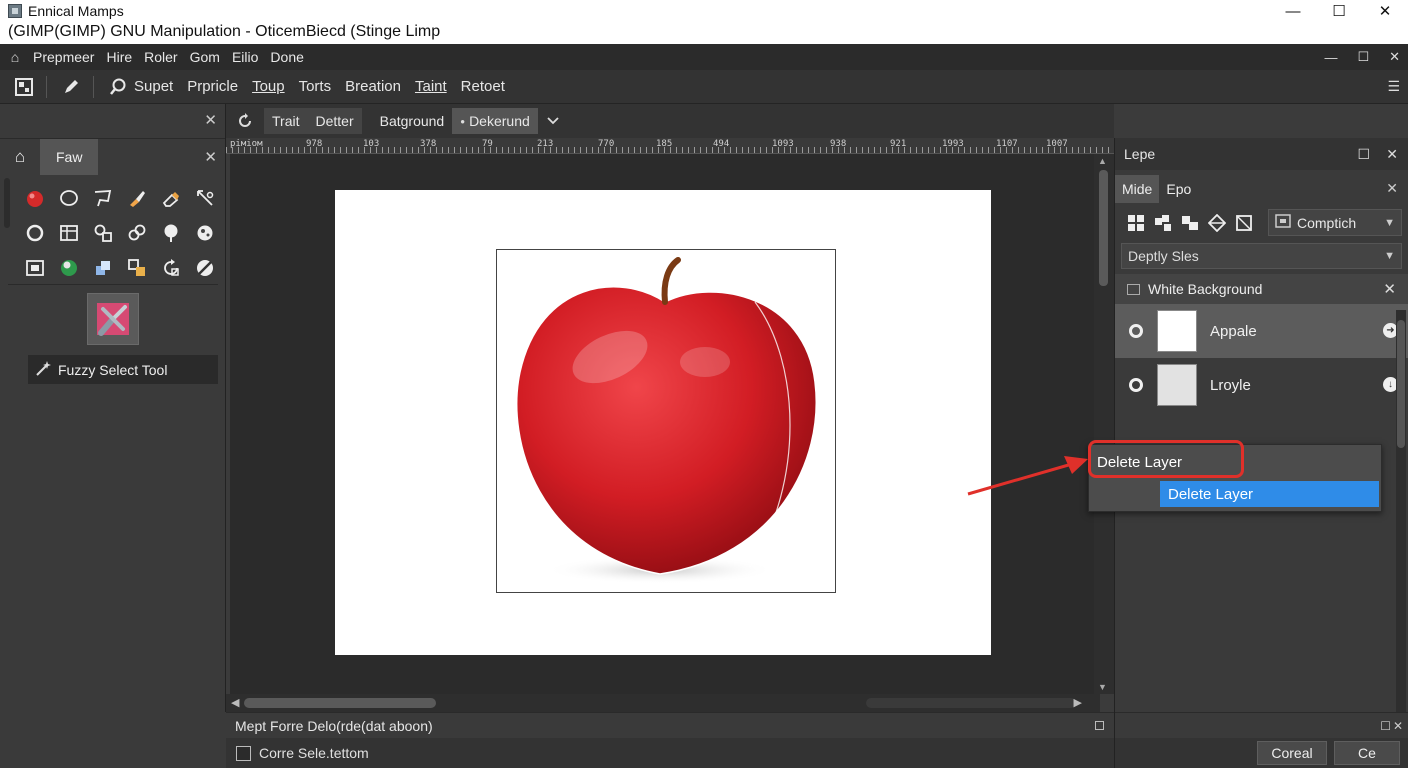 The height and width of the screenshot is (768, 1408). I want to click on chevron-down-icon, so click(553, 121).